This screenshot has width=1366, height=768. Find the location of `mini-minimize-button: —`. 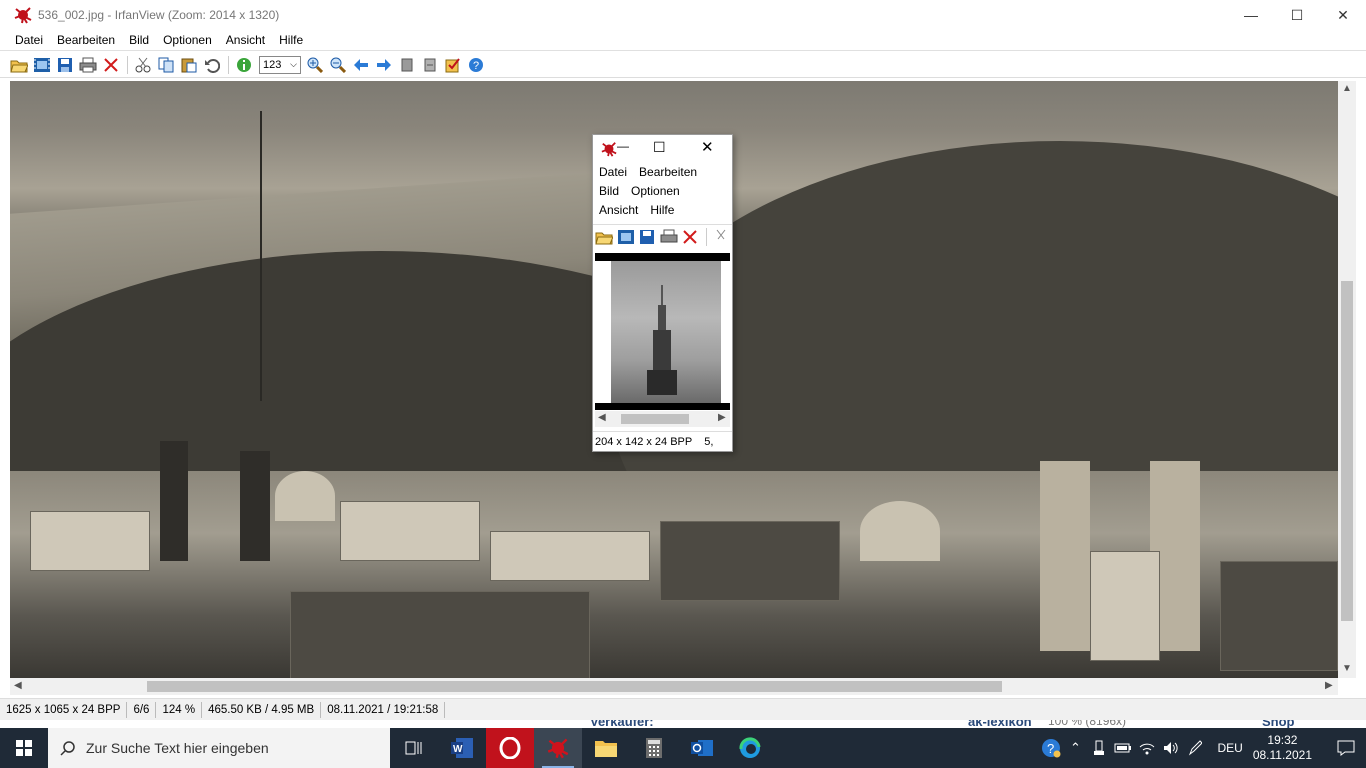

mini-minimize-button: — is located at coordinates (623, 146).